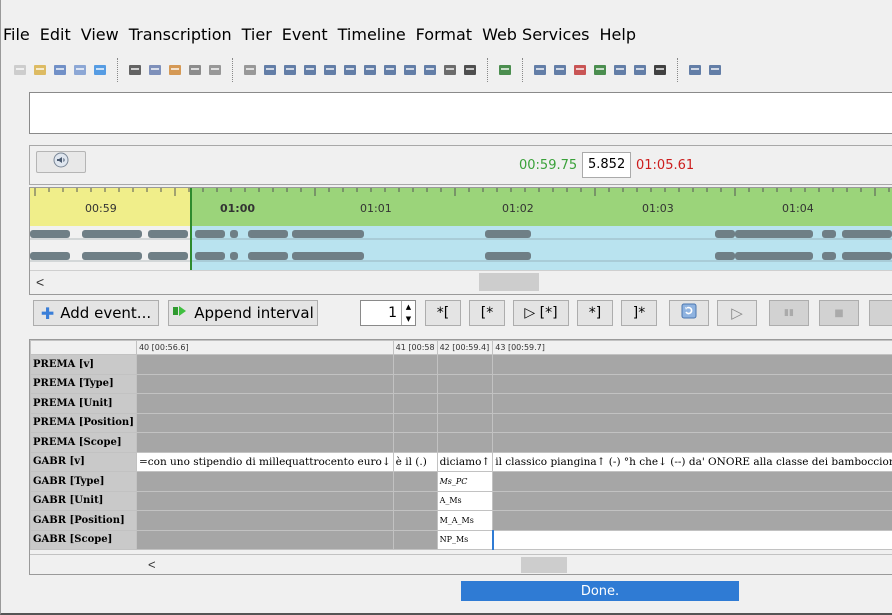  Describe the element at coordinates (350, 70) in the screenshot. I see `move-right-icon` at that location.